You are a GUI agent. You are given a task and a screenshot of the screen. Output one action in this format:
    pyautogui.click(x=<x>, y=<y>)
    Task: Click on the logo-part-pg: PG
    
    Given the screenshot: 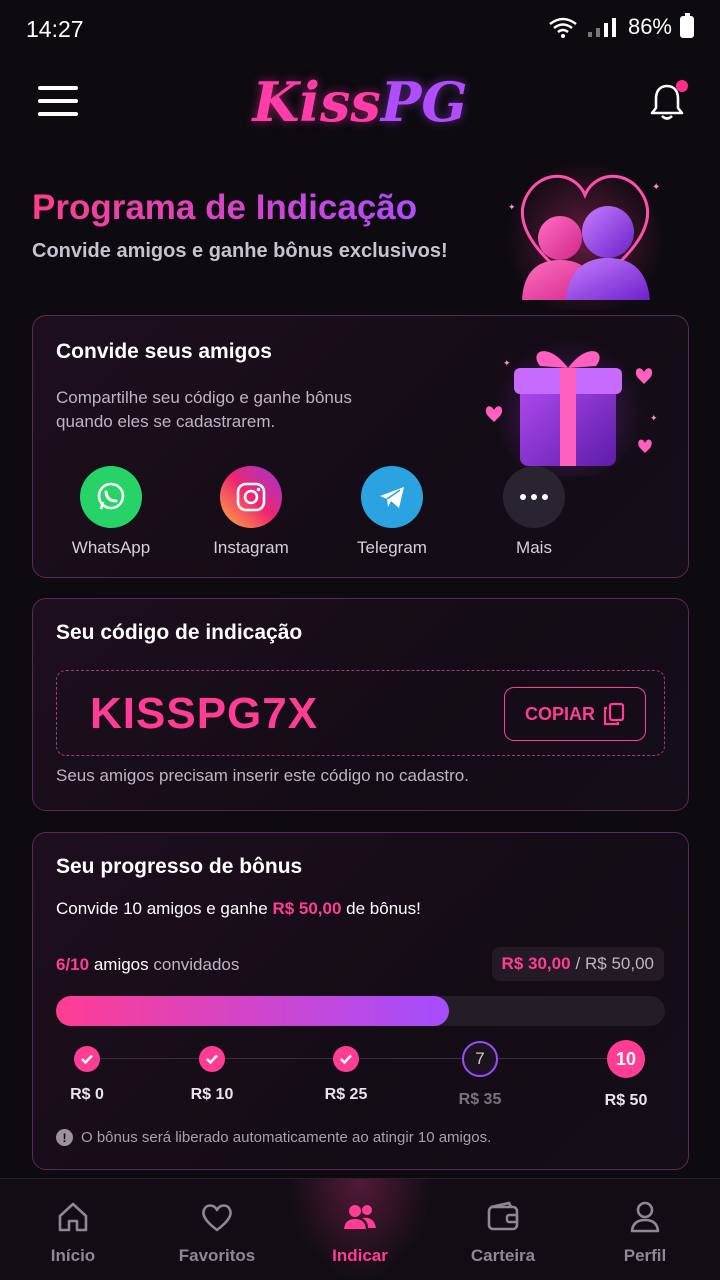 What is the action you would take?
    pyautogui.click(x=424, y=102)
    